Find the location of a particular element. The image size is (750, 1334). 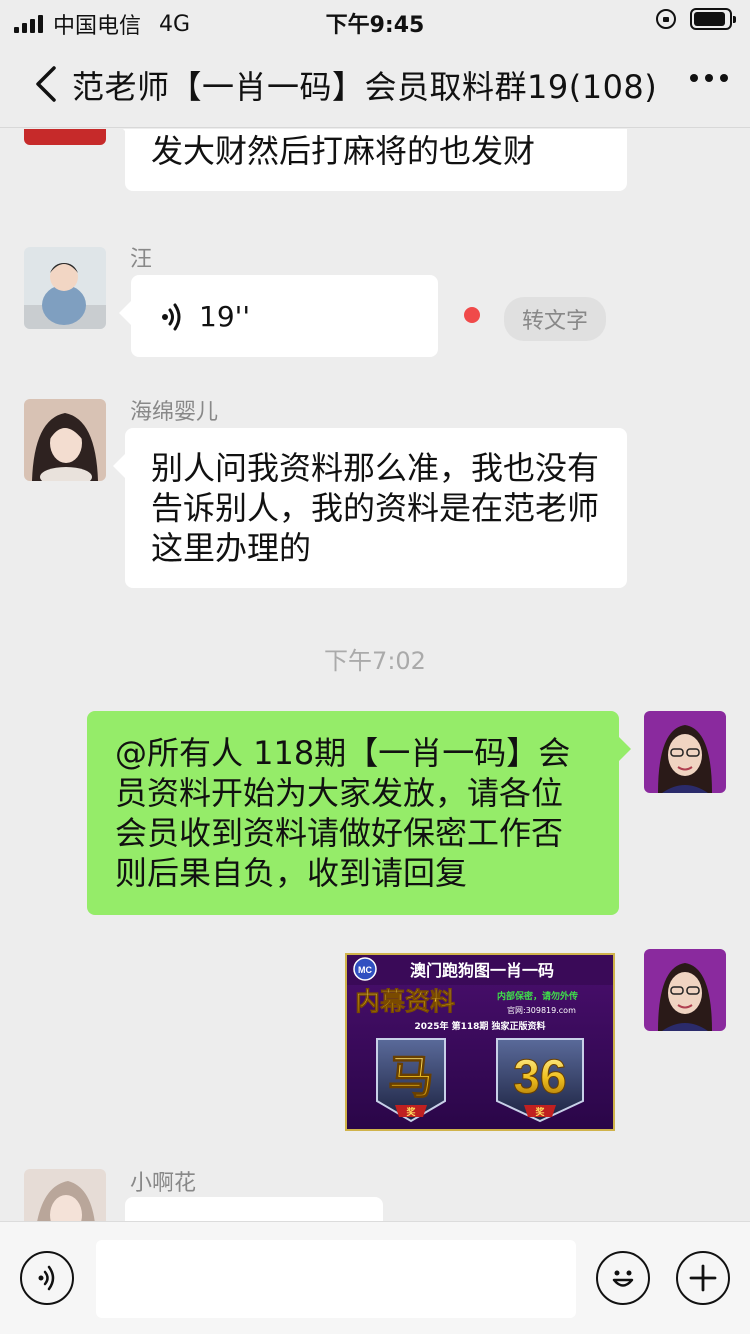

image-issue-line: 2025年 第118期 独家正版资料 is located at coordinates (479, 1026).